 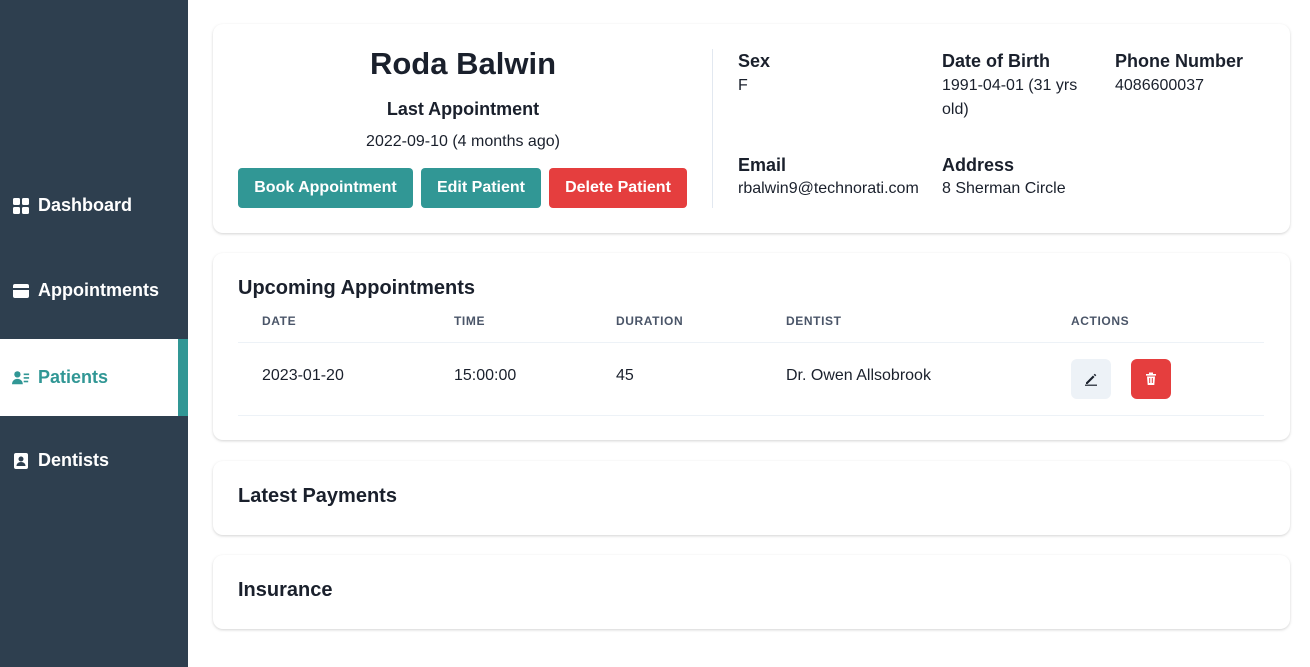 What do you see at coordinates (279, 321) in the screenshot?
I see `column-header-date: DATE` at bounding box center [279, 321].